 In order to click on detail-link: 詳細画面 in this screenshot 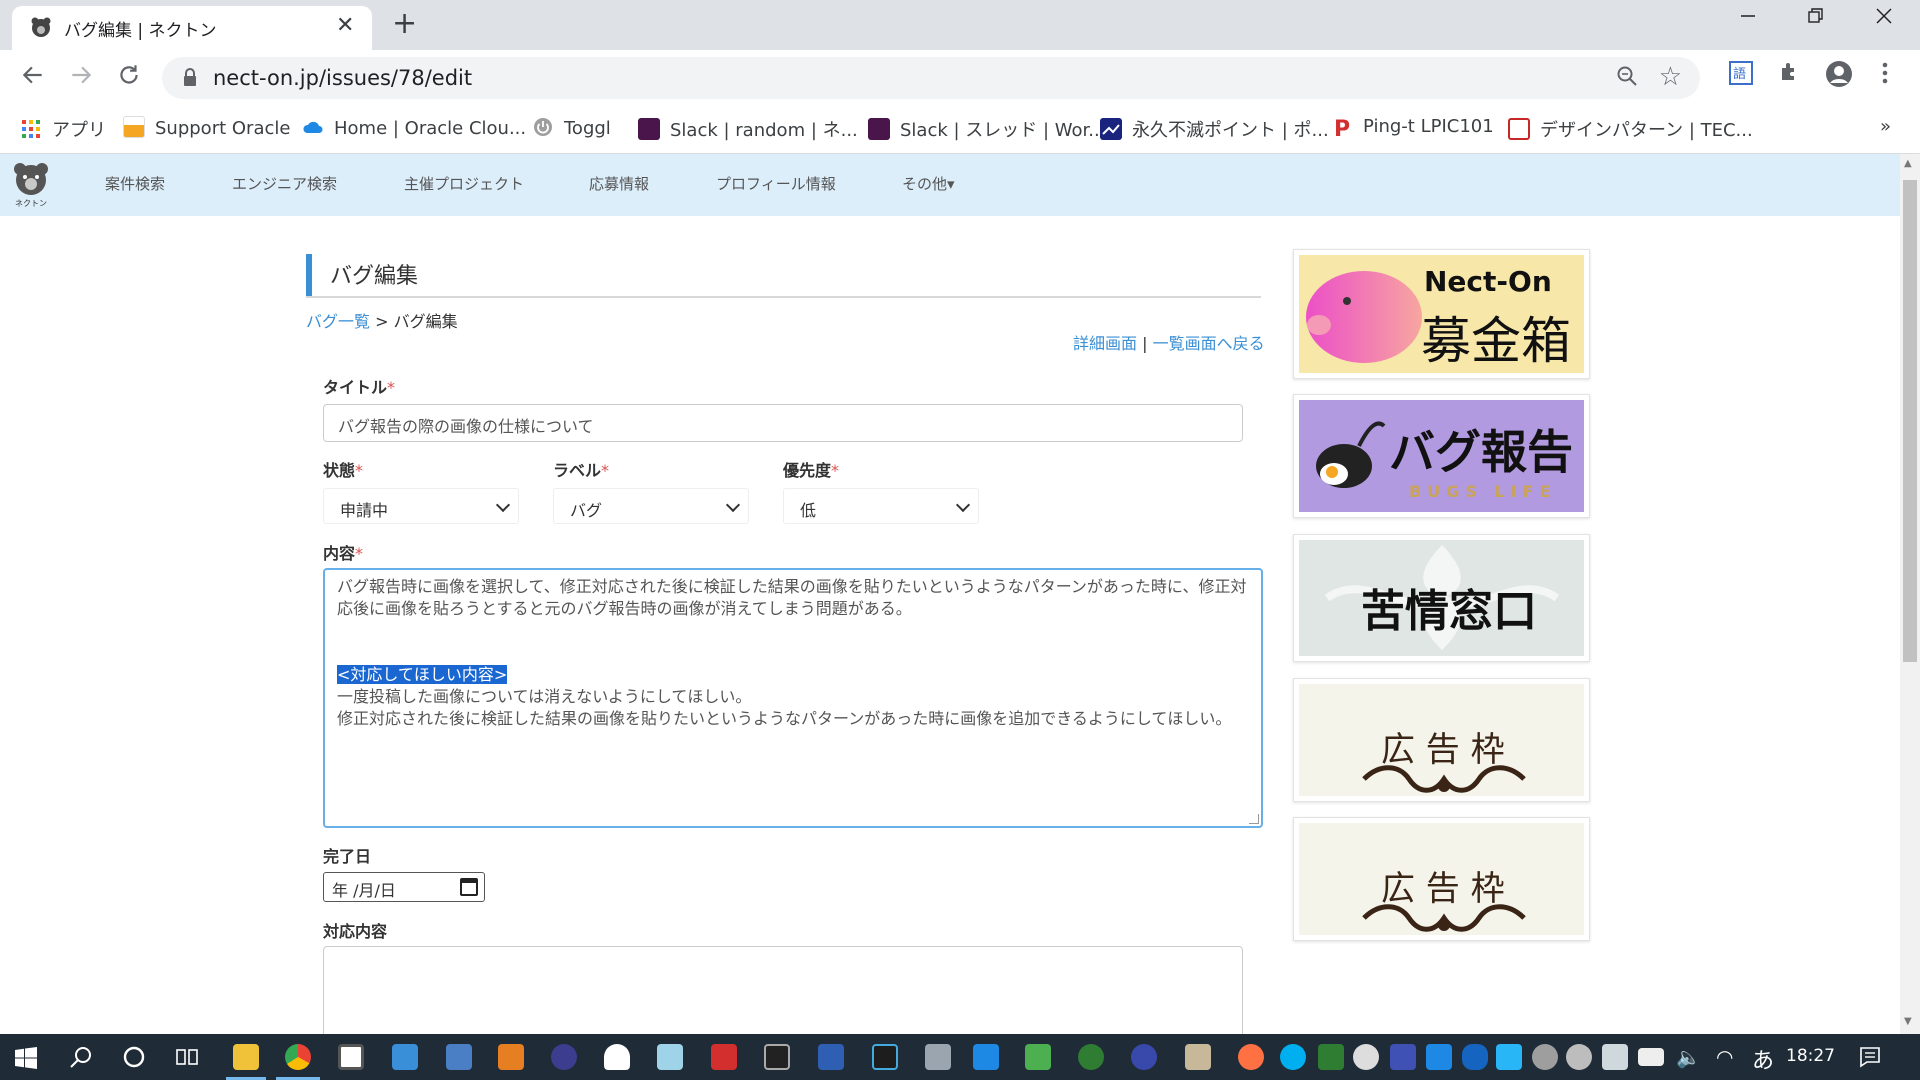, I will do `click(1105, 343)`.